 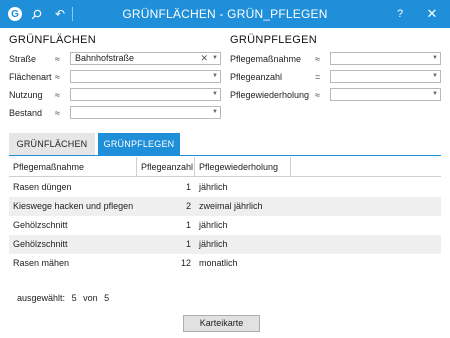 What do you see at coordinates (57, 77) in the screenshot?
I see `flaechenart-operator: ≈` at bounding box center [57, 77].